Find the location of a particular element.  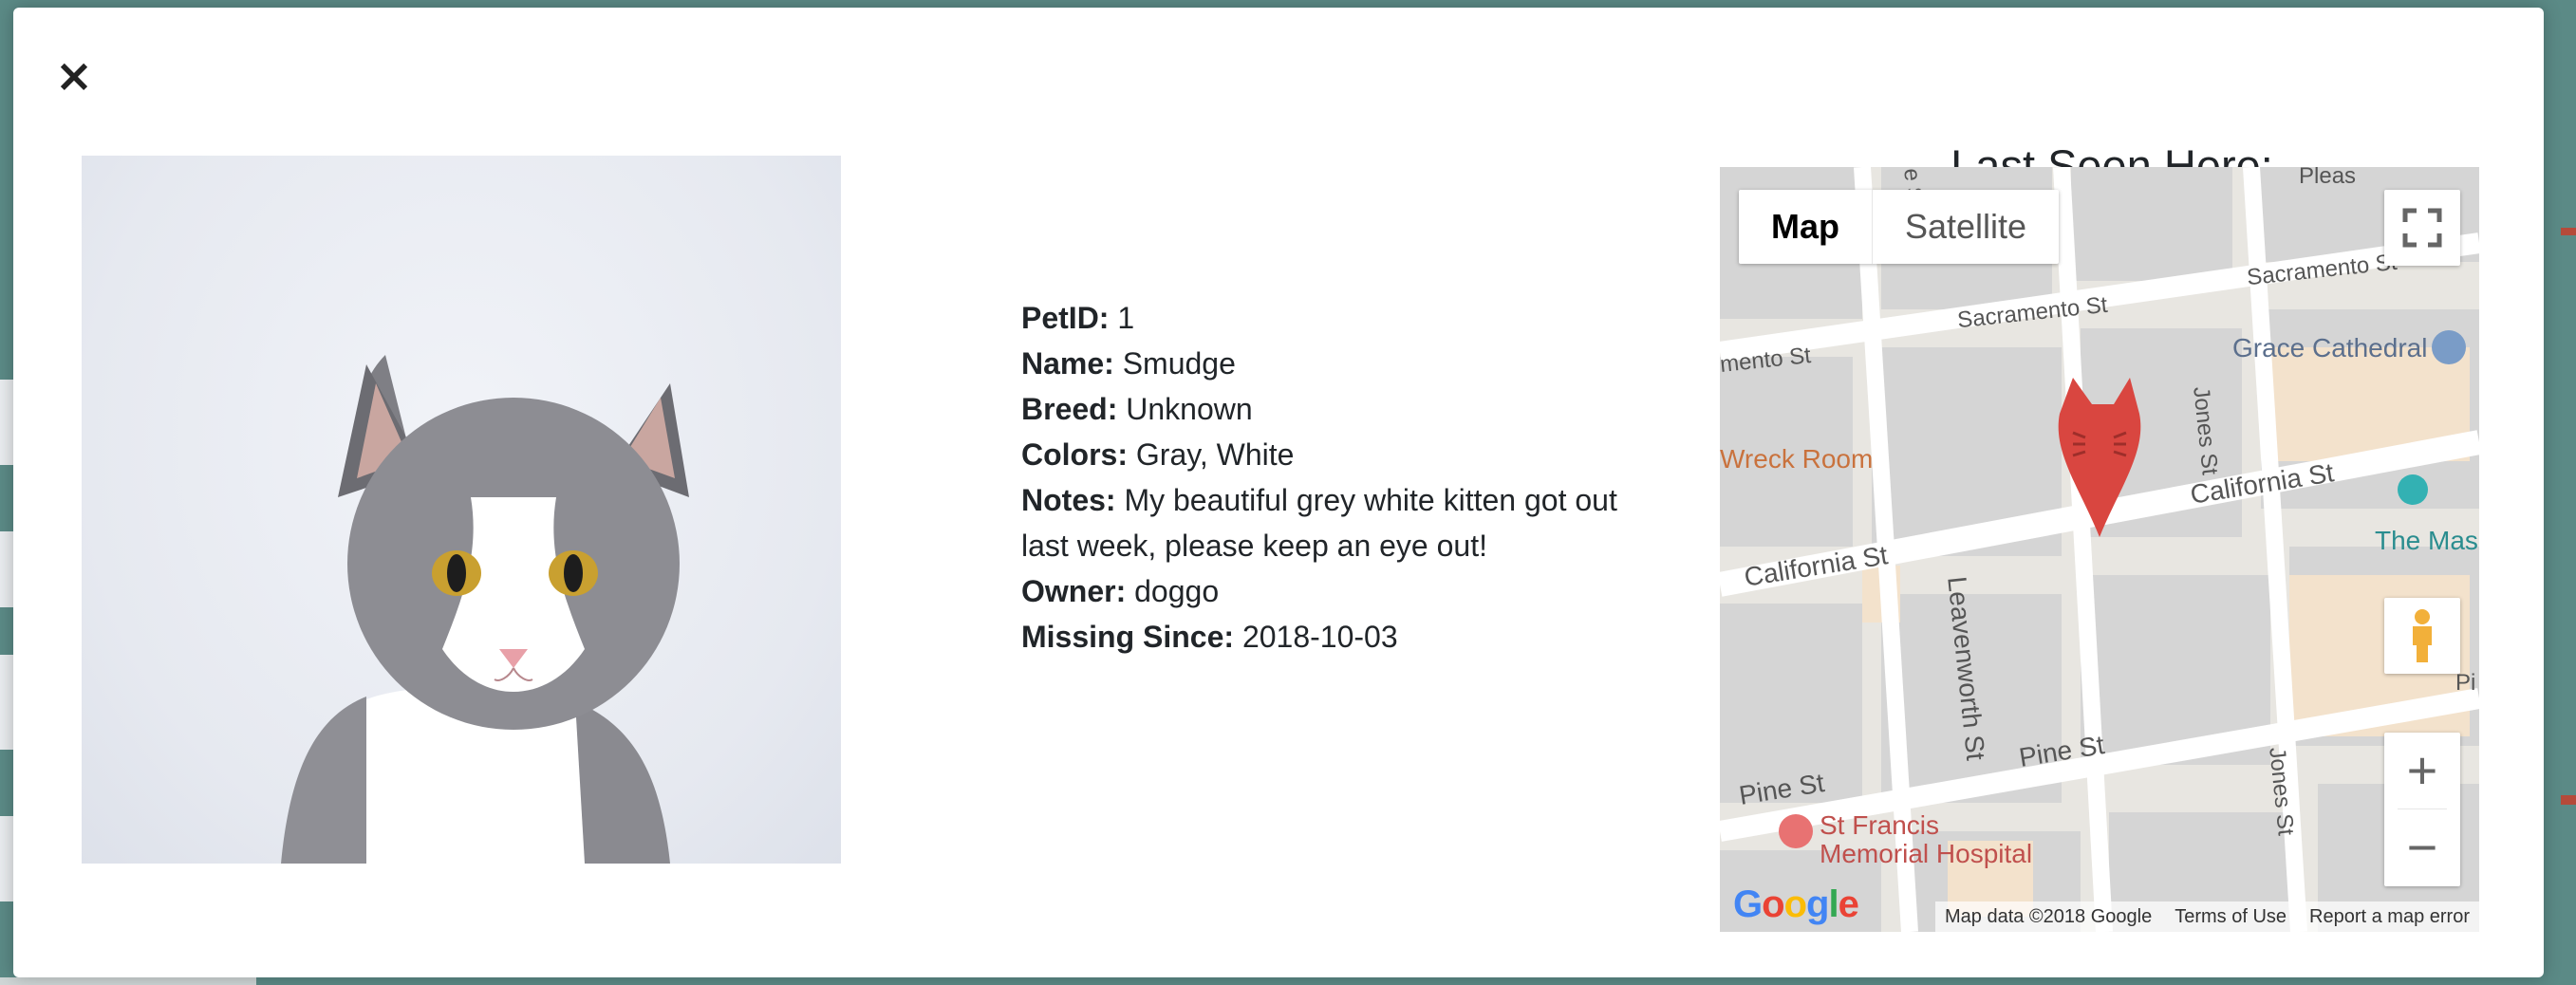

field-label: Owner: is located at coordinates (1074, 591).